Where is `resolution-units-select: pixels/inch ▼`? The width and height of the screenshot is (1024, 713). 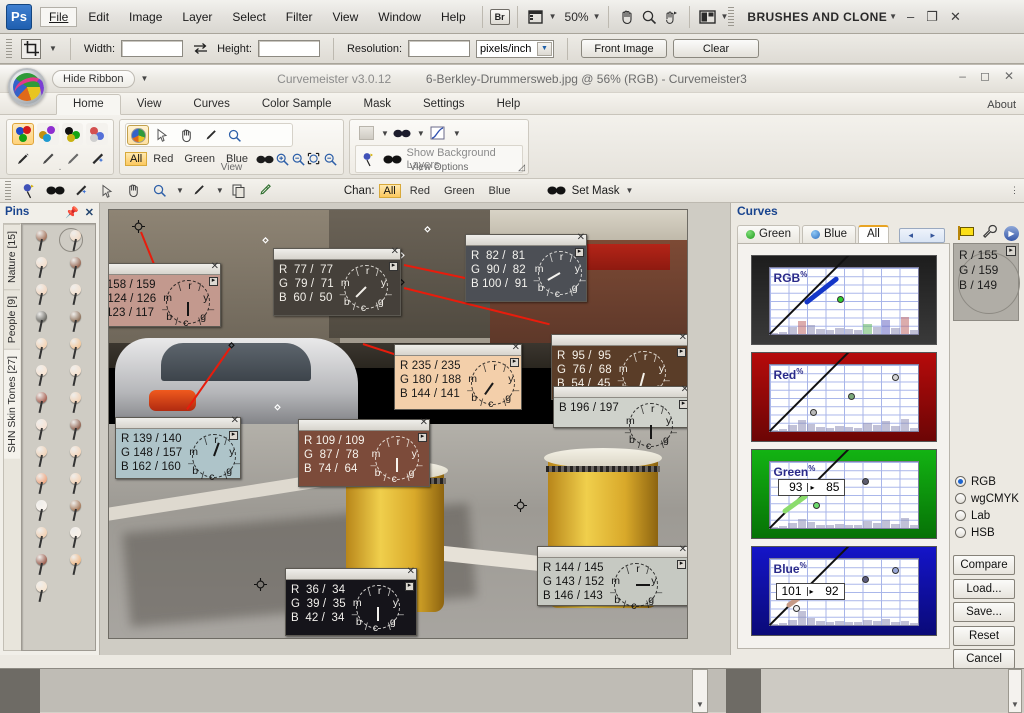
resolution-units-select: pixels/inch ▼ is located at coordinates (515, 48).